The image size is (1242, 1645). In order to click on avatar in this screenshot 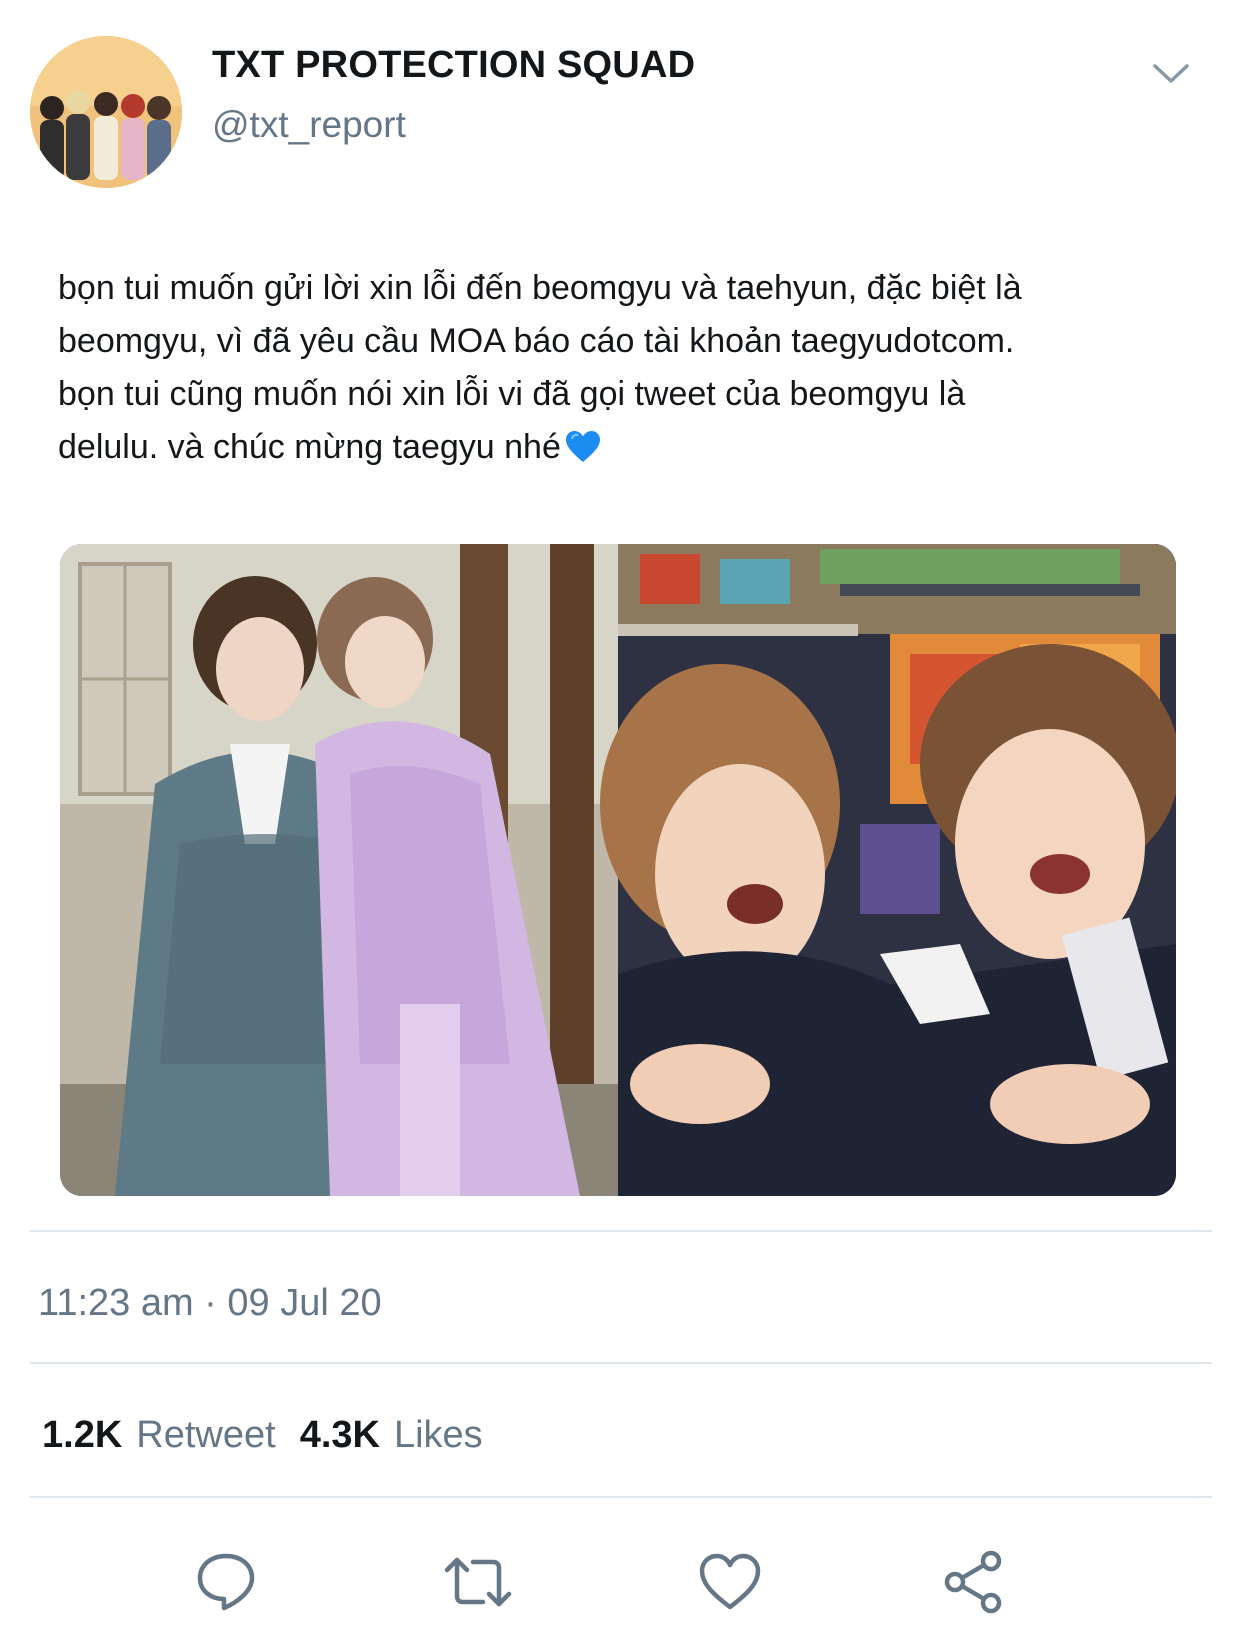, I will do `click(106, 112)`.